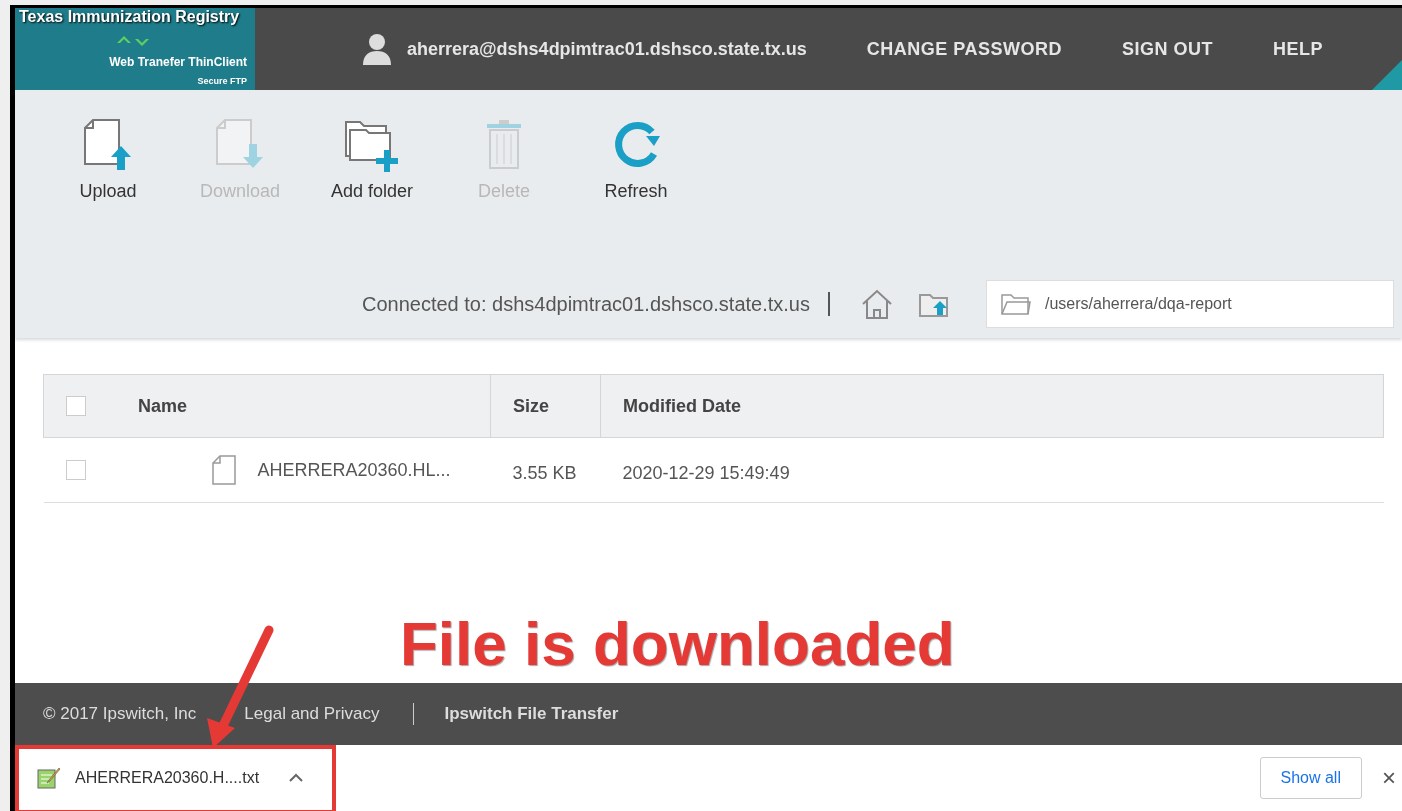  Describe the element at coordinates (120, 714) in the screenshot. I see `copyright-text: © 2017 Ipswitch, Inc` at that location.